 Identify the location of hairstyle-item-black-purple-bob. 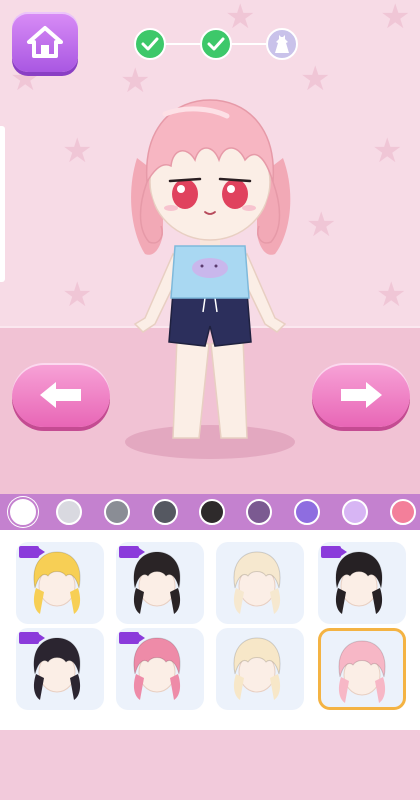
(60, 669).